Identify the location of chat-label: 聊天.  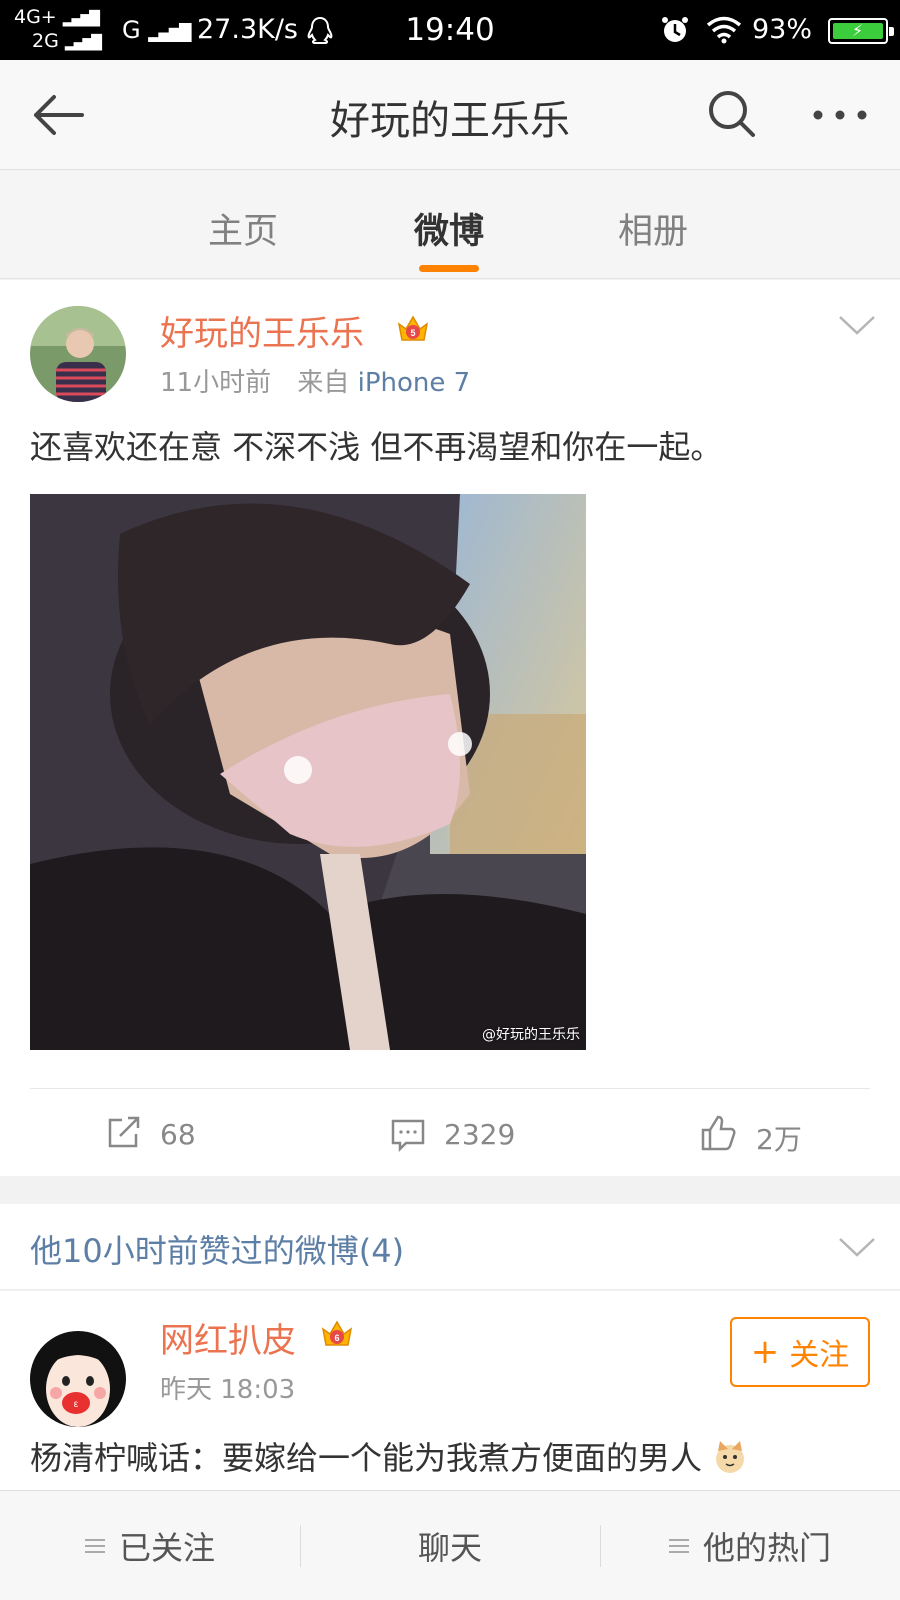
(449, 1548).